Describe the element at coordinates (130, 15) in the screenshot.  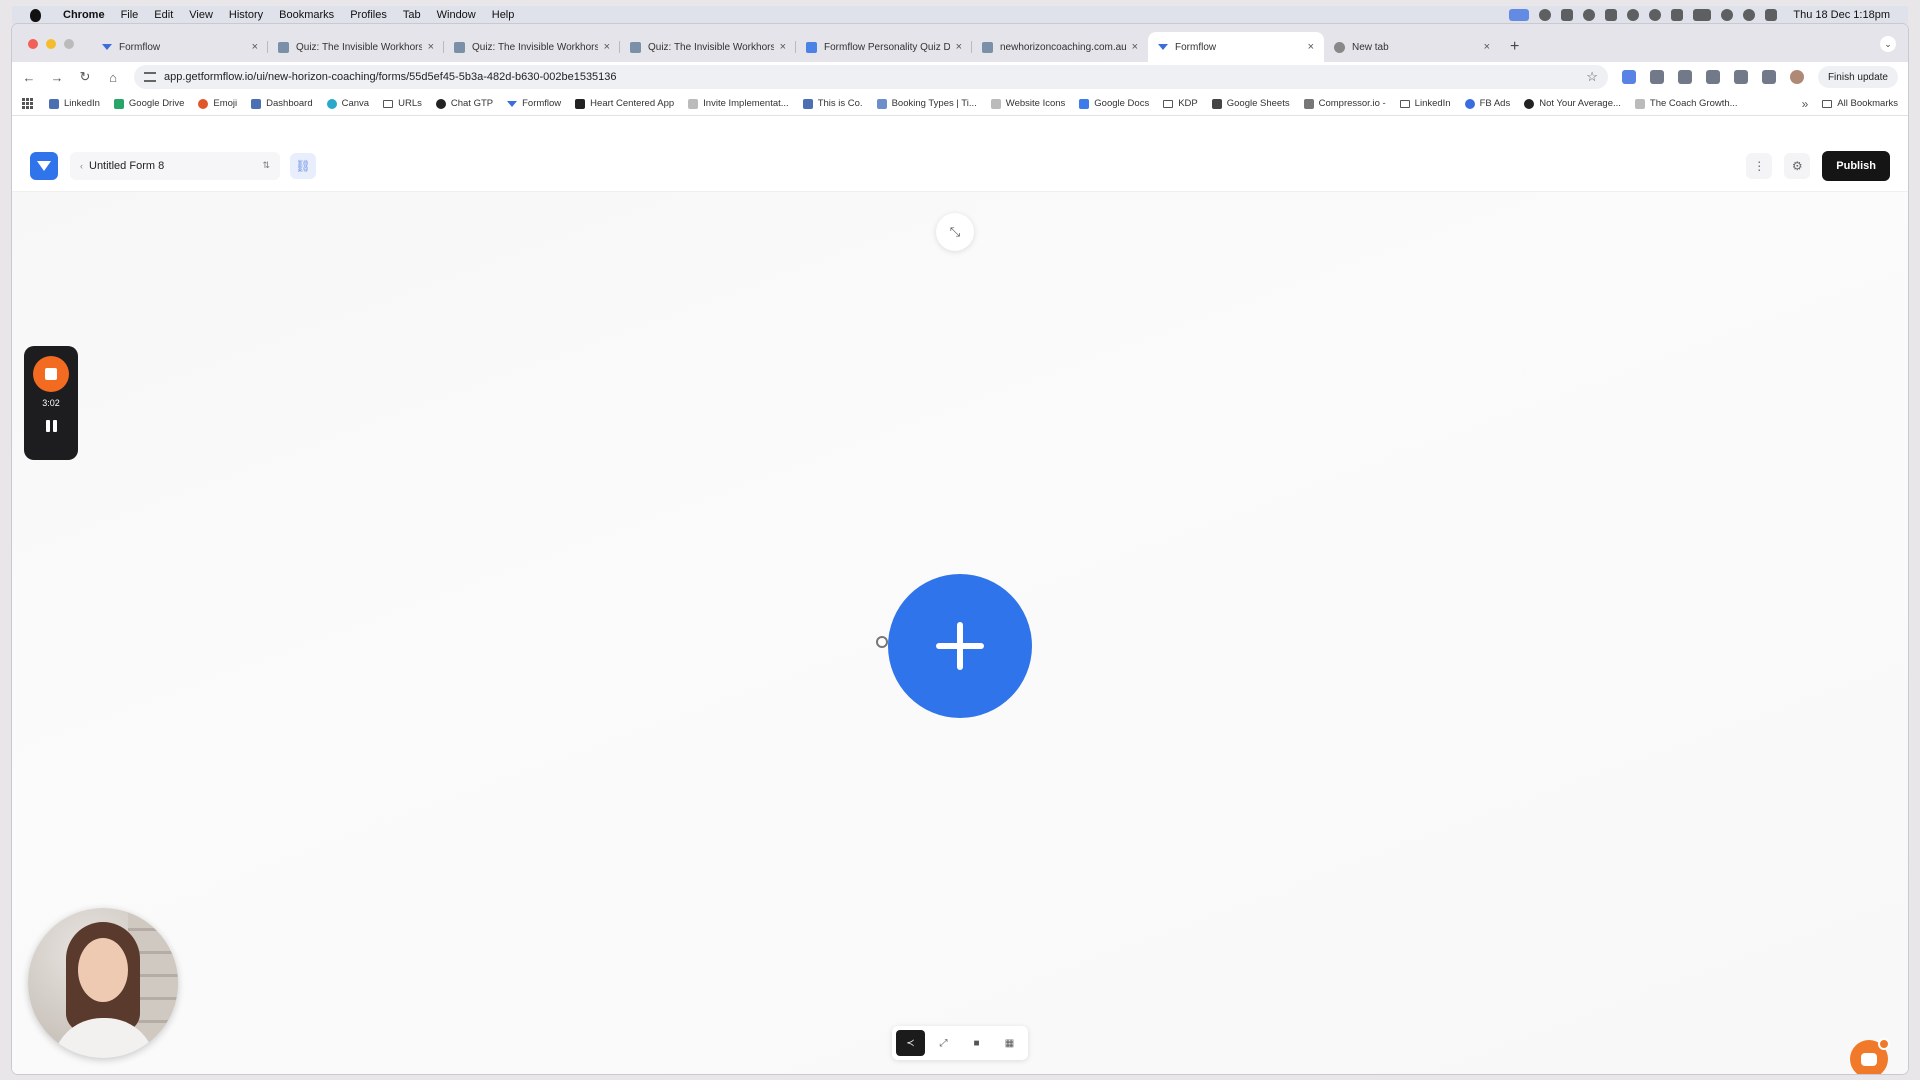
I see `menu-file: File` at that location.